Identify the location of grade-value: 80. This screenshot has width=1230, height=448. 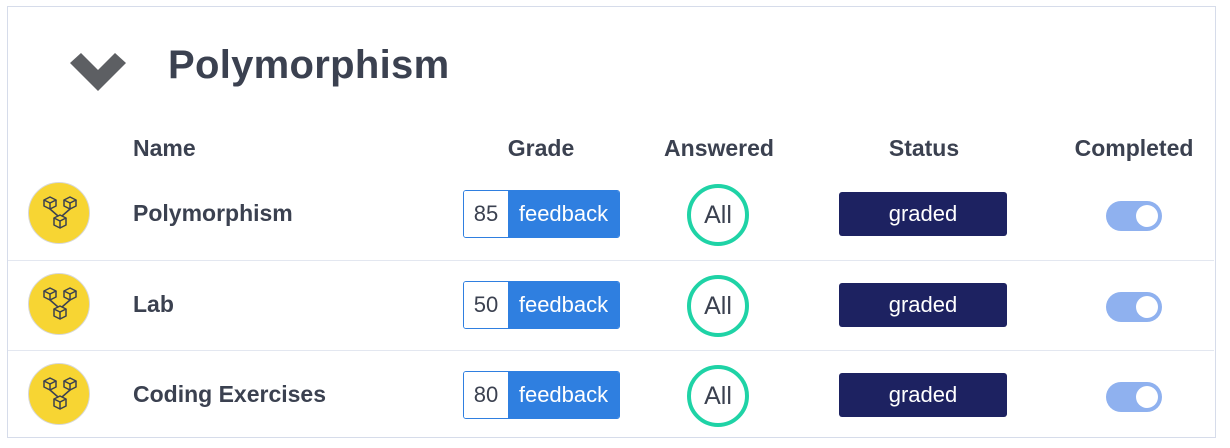
(486, 395).